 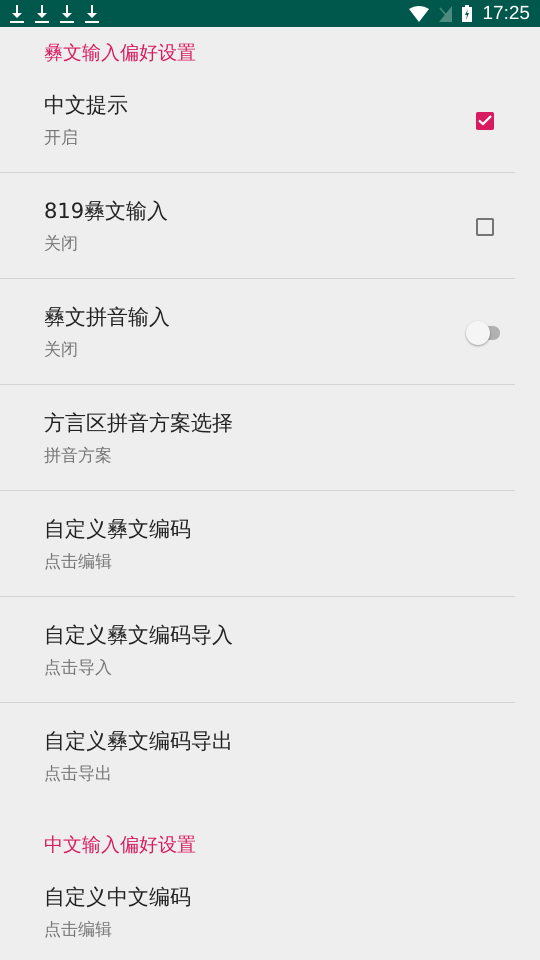 What do you see at coordinates (270, 438) in the screenshot?
I see `setting-row: 方言区拼音方案选择 拼音方案` at bounding box center [270, 438].